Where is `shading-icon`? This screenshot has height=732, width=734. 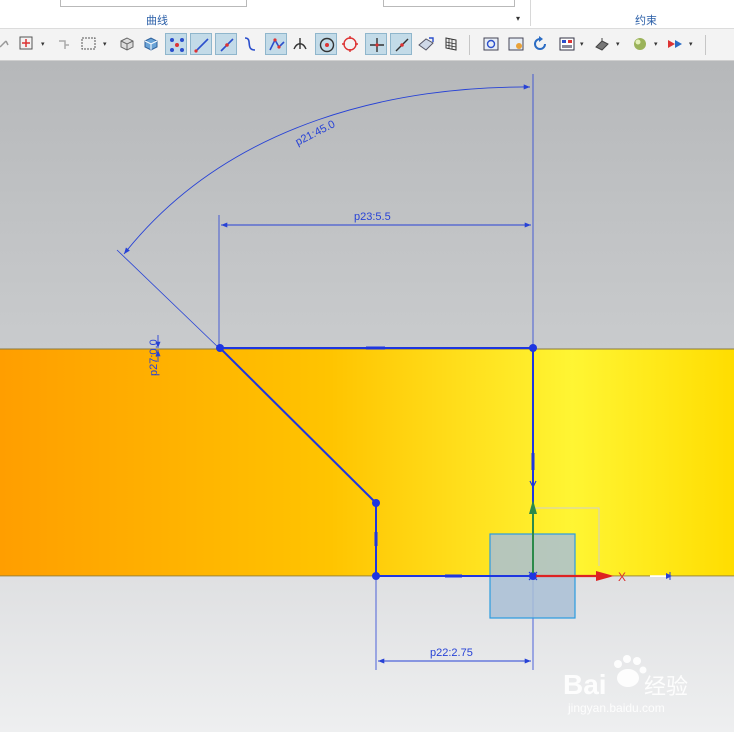 shading-icon is located at coordinates (602, 44).